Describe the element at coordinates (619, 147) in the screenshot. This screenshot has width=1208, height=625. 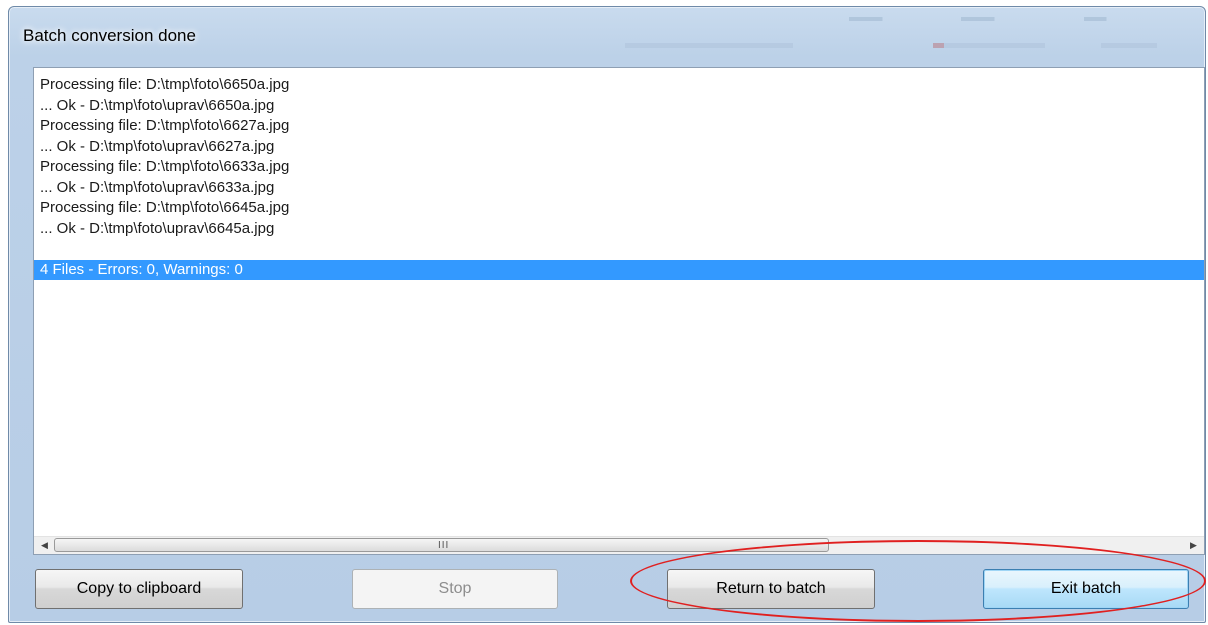
I see `log-line: ... Ok - D:\tmp\foto\uprav\6627a.jpg` at that location.